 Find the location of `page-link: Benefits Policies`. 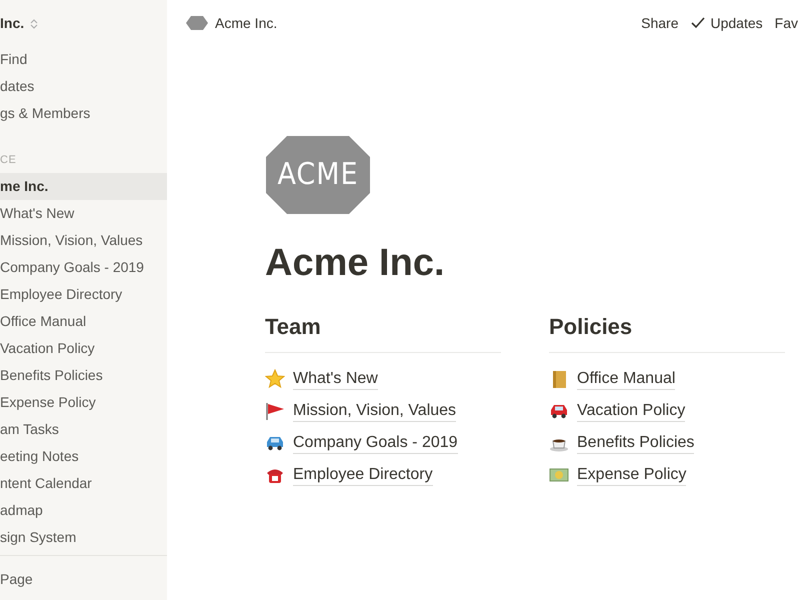

page-link: Benefits Policies is located at coordinates (635, 443).